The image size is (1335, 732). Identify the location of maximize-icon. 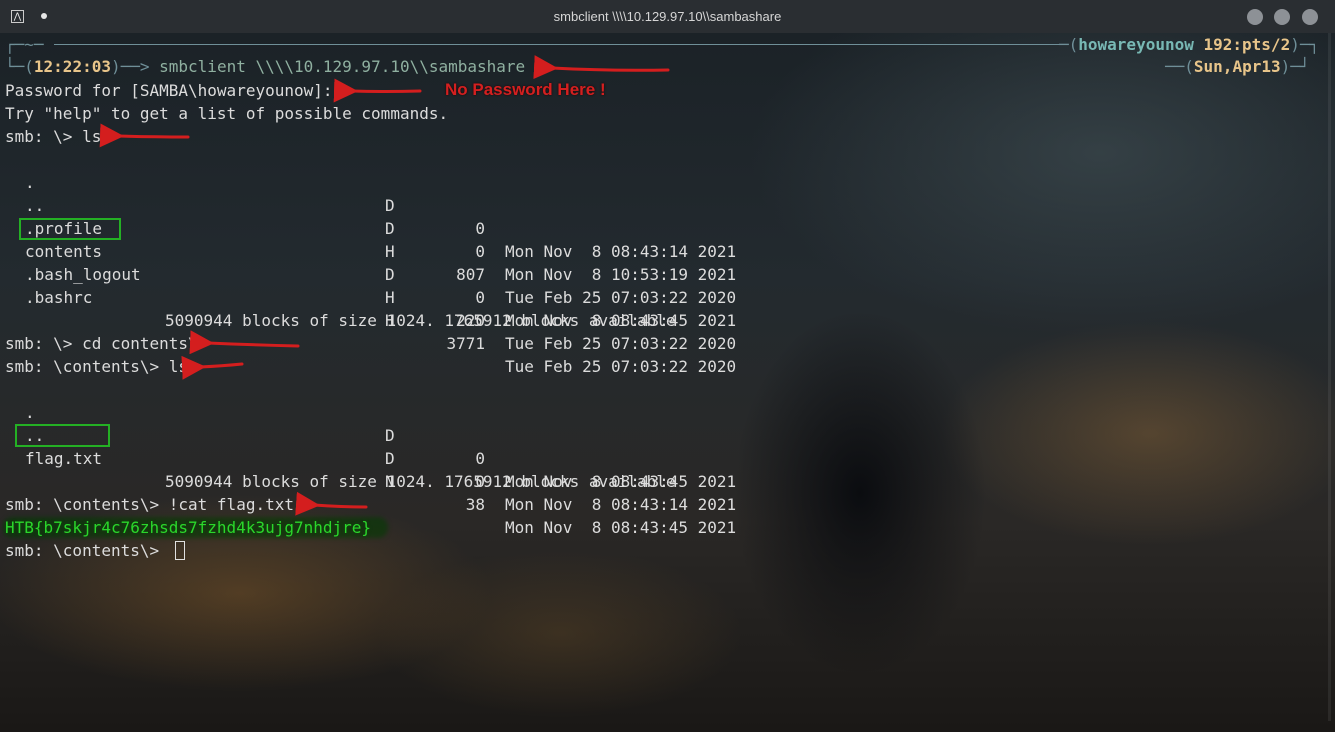
(1282, 17).